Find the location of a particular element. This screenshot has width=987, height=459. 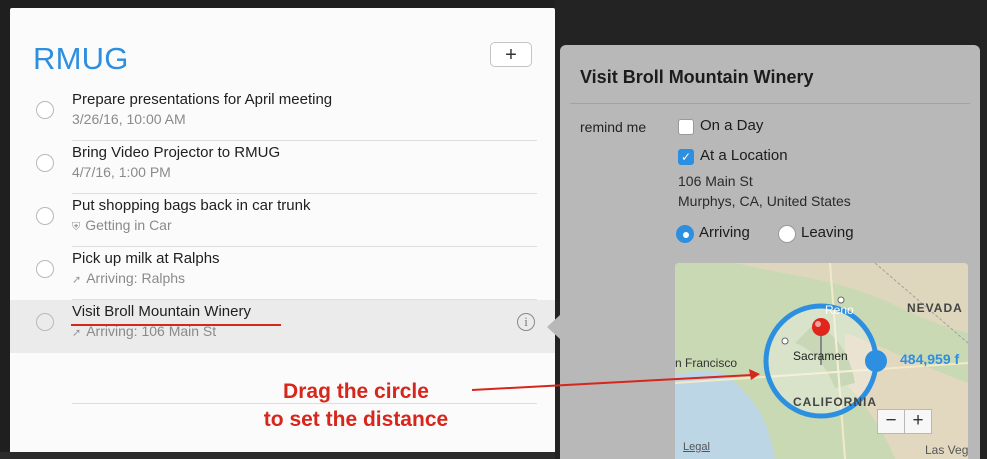

reminder-title: Pick up milk at Ralphs is located at coordinates (146, 258).